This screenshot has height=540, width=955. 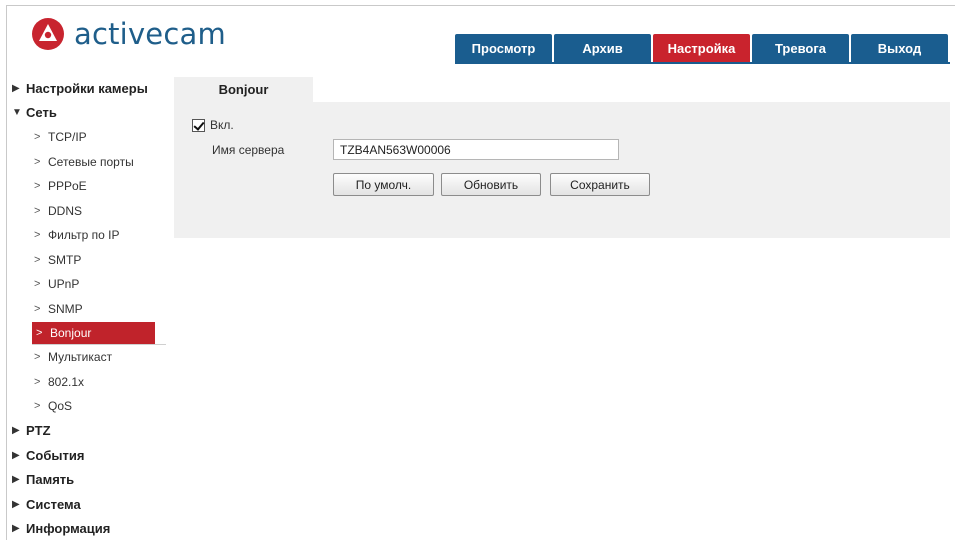 What do you see at coordinates (899, 48) in the screenshot?
I see `tab-logout: Выход` at bounding box center [899, 48].